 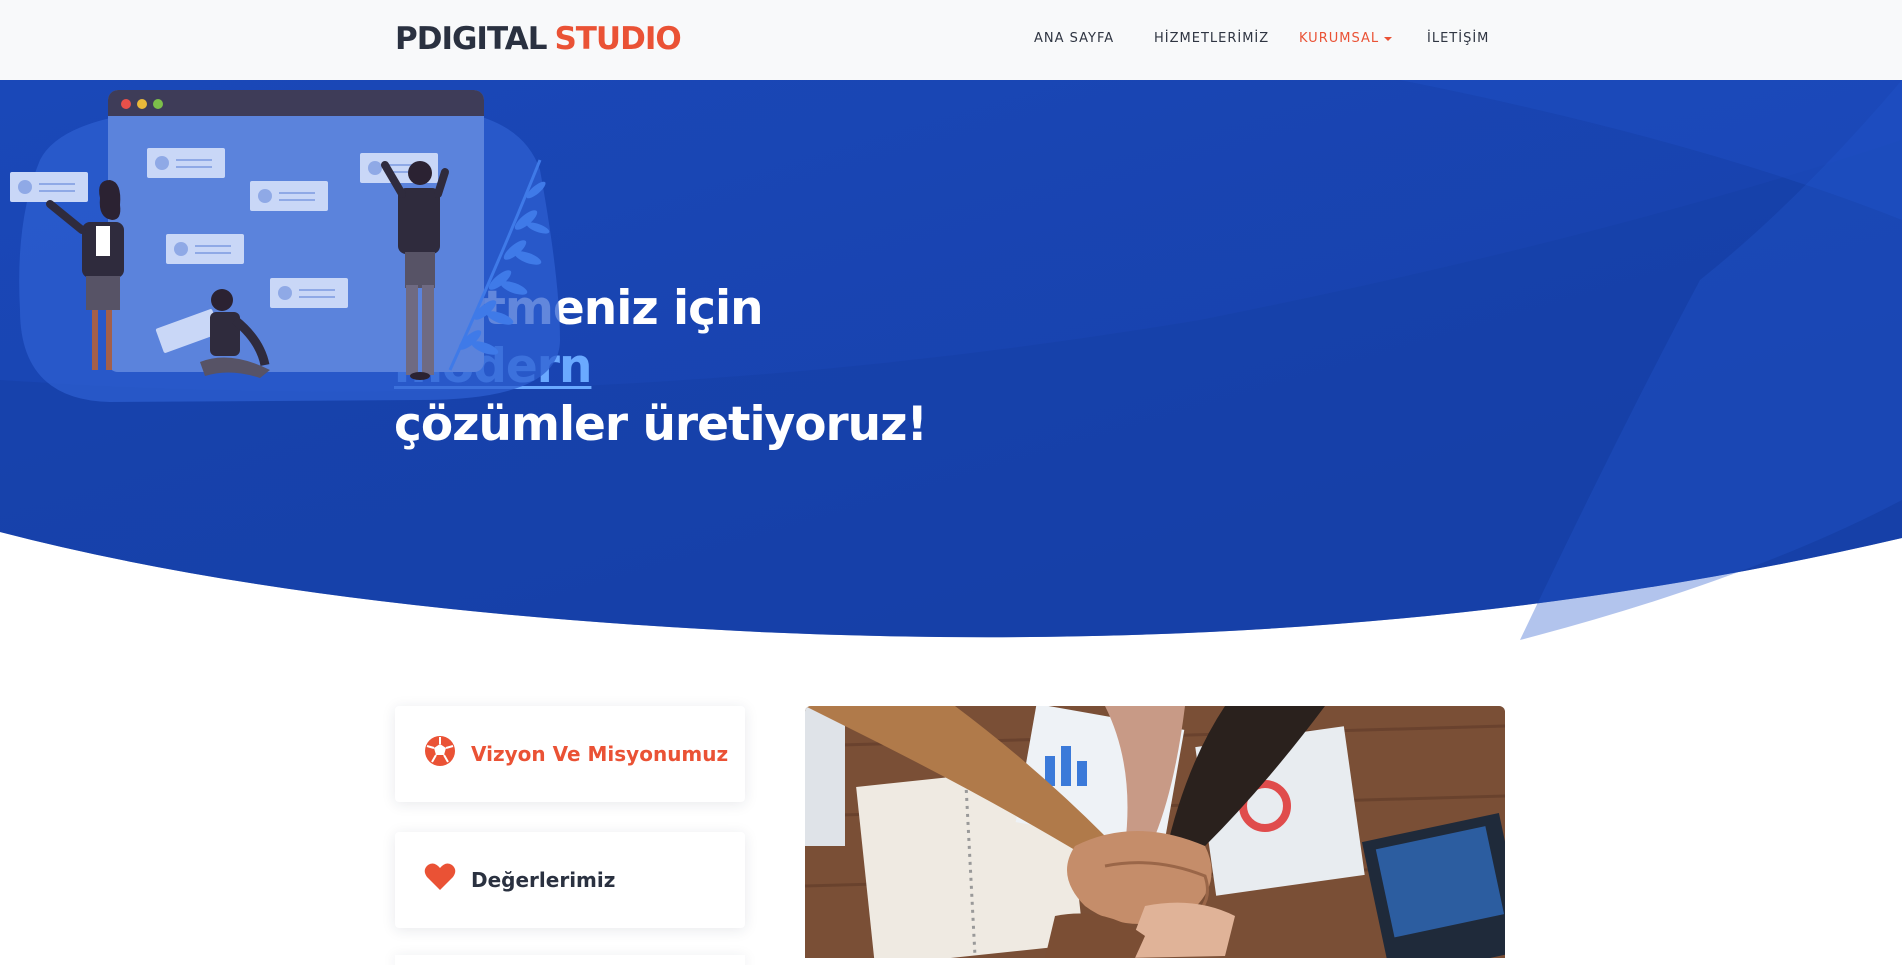 What do you see at coordinates (1211, 38) in the screenshot?
I see `nav-item-hizmetlerimiz: HİZMETLERİMİZ` at bounding box center [1211, 38].